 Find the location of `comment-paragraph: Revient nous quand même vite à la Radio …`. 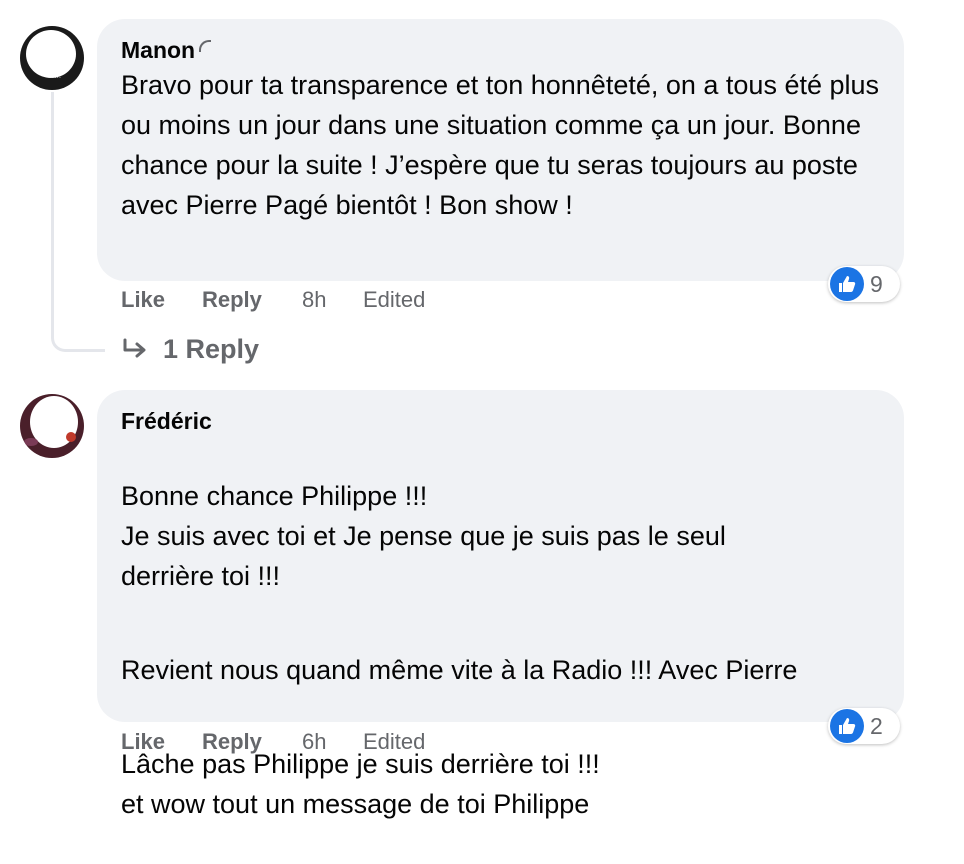

comment-paragraph: Revient nous quand même vite à la Radio … is located at coordinates (459, 670).